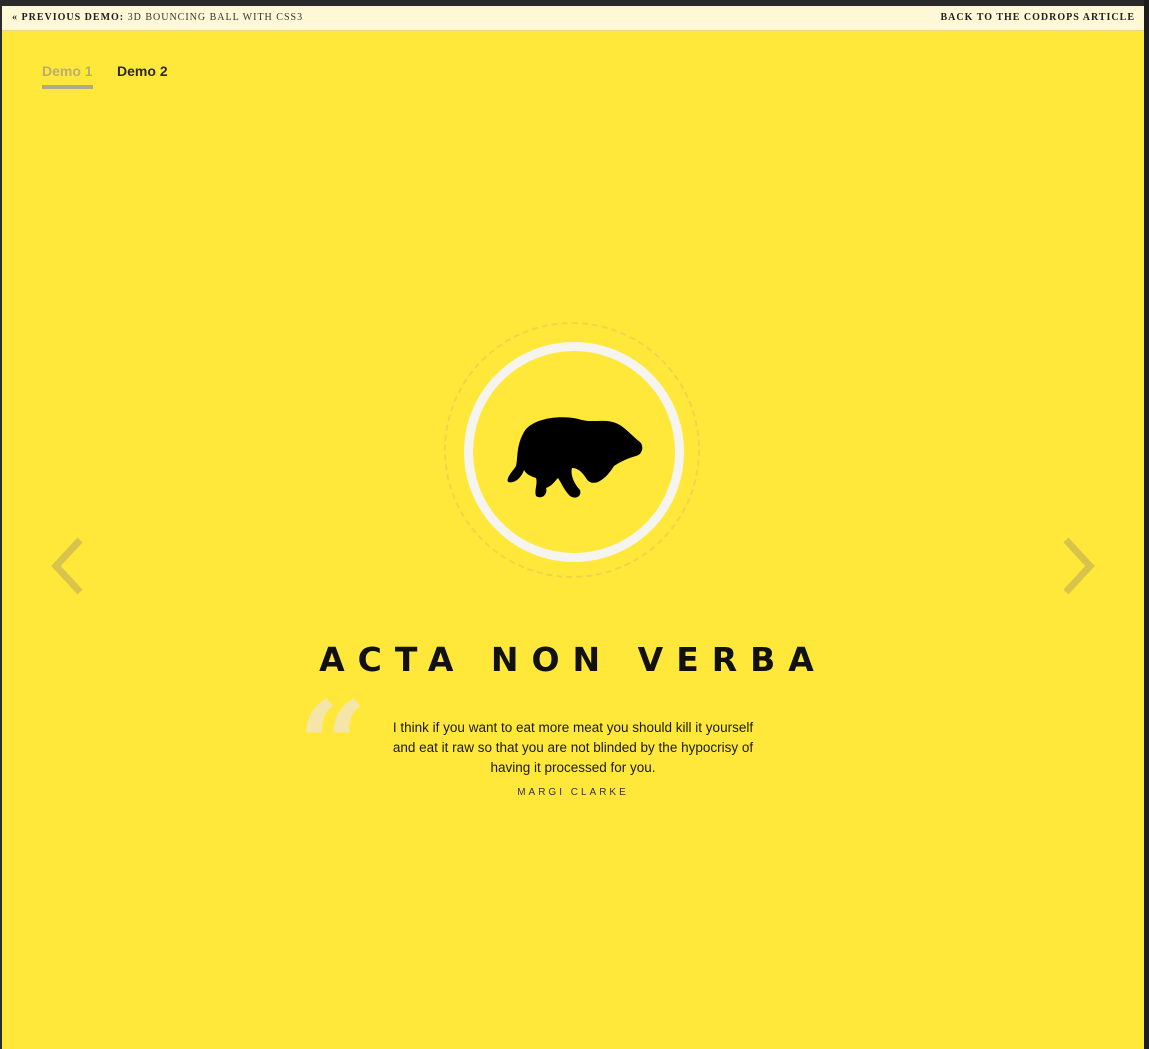 The image size is (1149, 1049). What do you see at coordinates (1038, 17) in the screenshot?
I see `back-to-article-link: Back to the Codrops Article` at bounding box center [1038, 17].